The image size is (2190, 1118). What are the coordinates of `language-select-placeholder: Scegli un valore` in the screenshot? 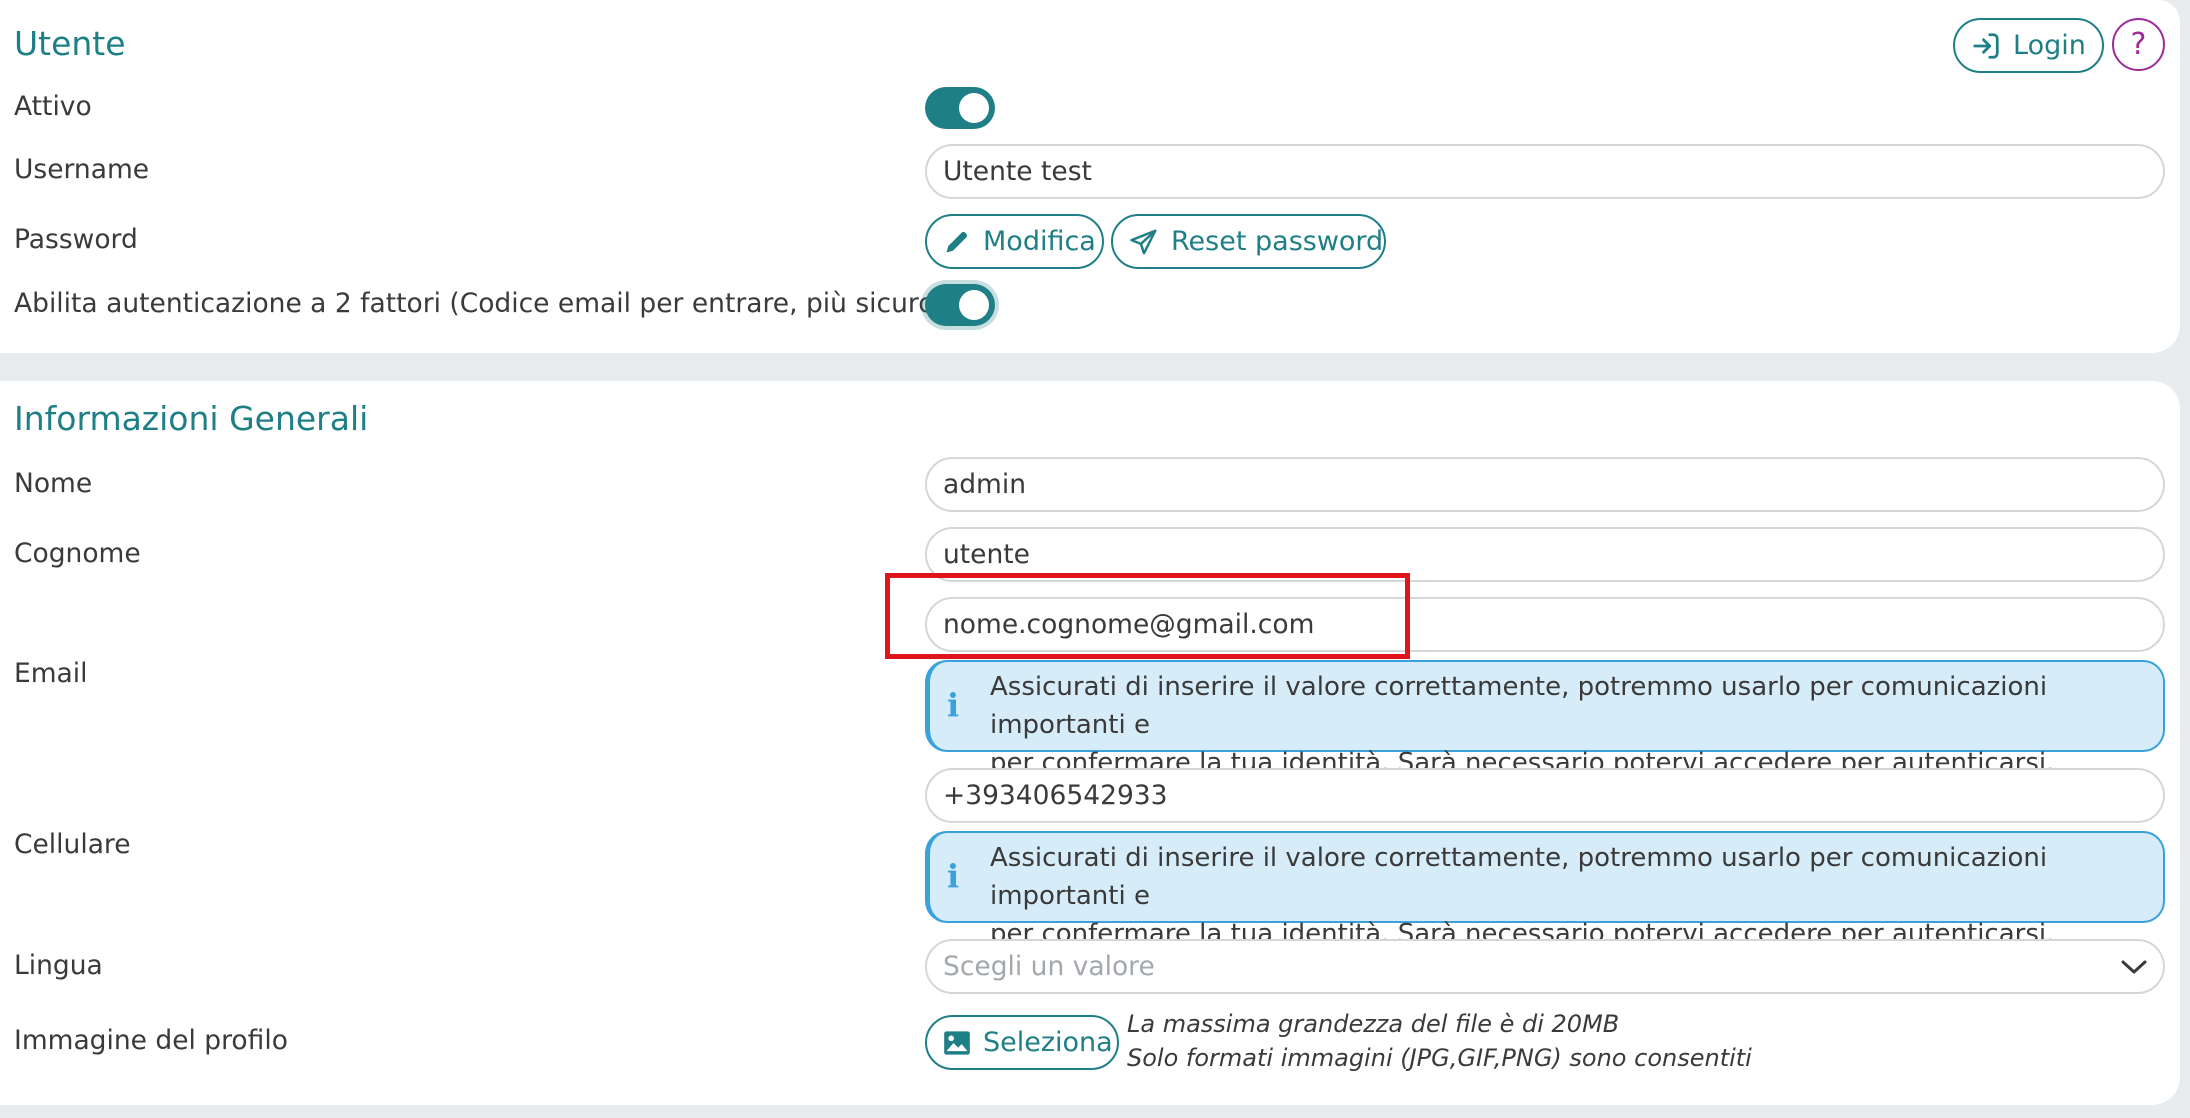 It's located at (1049, 966).